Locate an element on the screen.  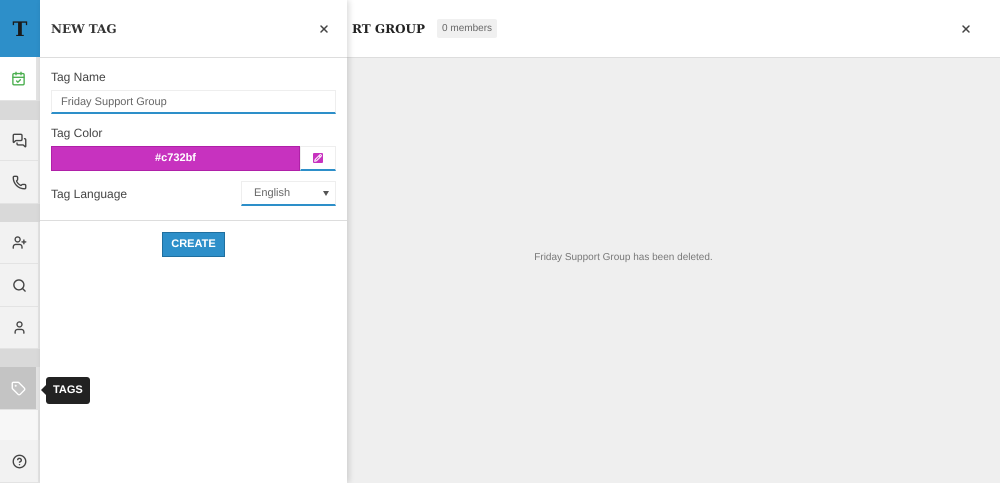
pencil-icon is located at coordinates (318, 158).